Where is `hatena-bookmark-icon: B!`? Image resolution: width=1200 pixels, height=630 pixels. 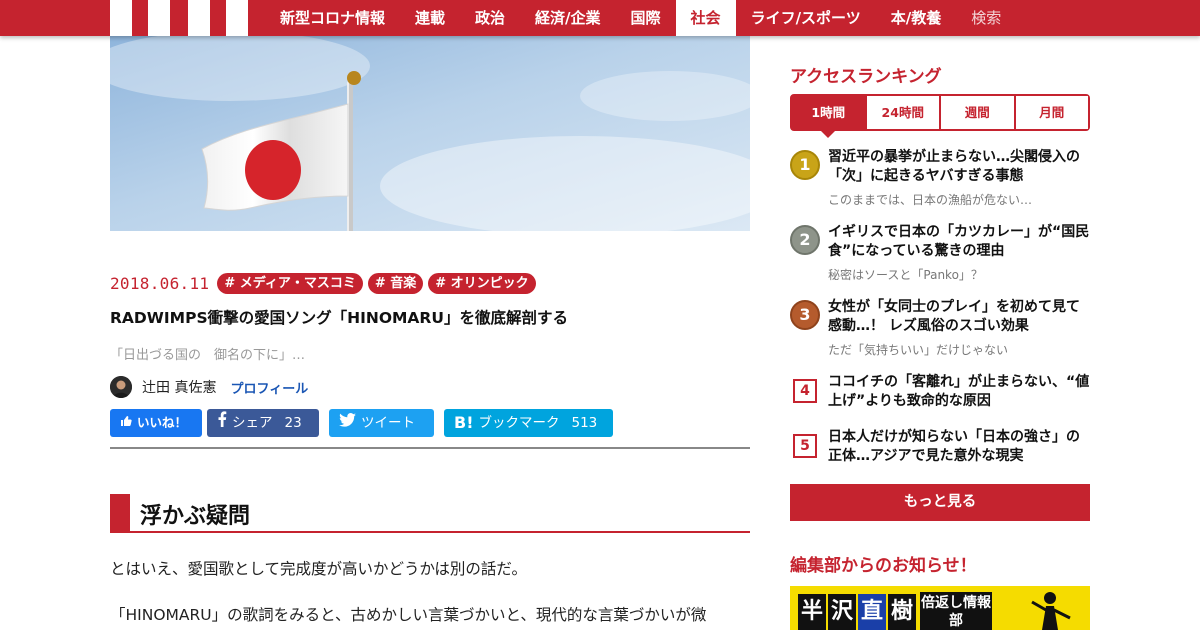
hatena-bookmark-icon: B! is located at coordinates (464, 422).